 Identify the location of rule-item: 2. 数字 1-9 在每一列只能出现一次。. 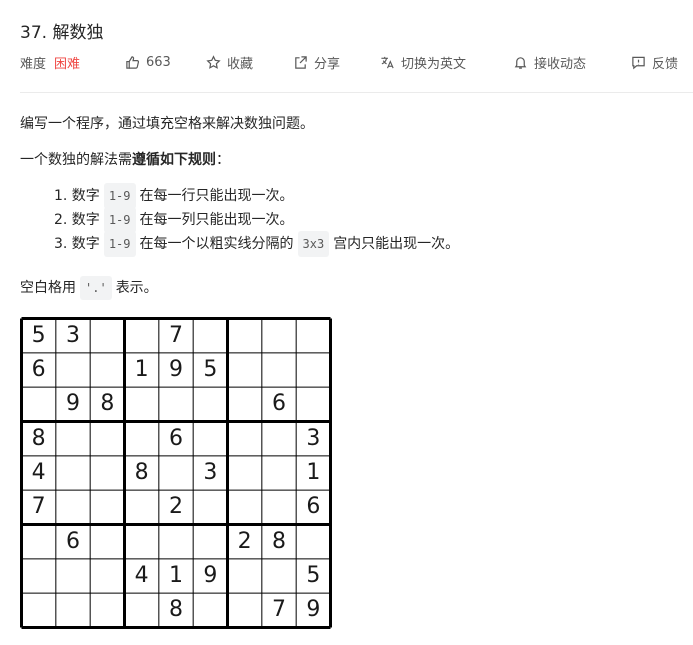
(256, 220).